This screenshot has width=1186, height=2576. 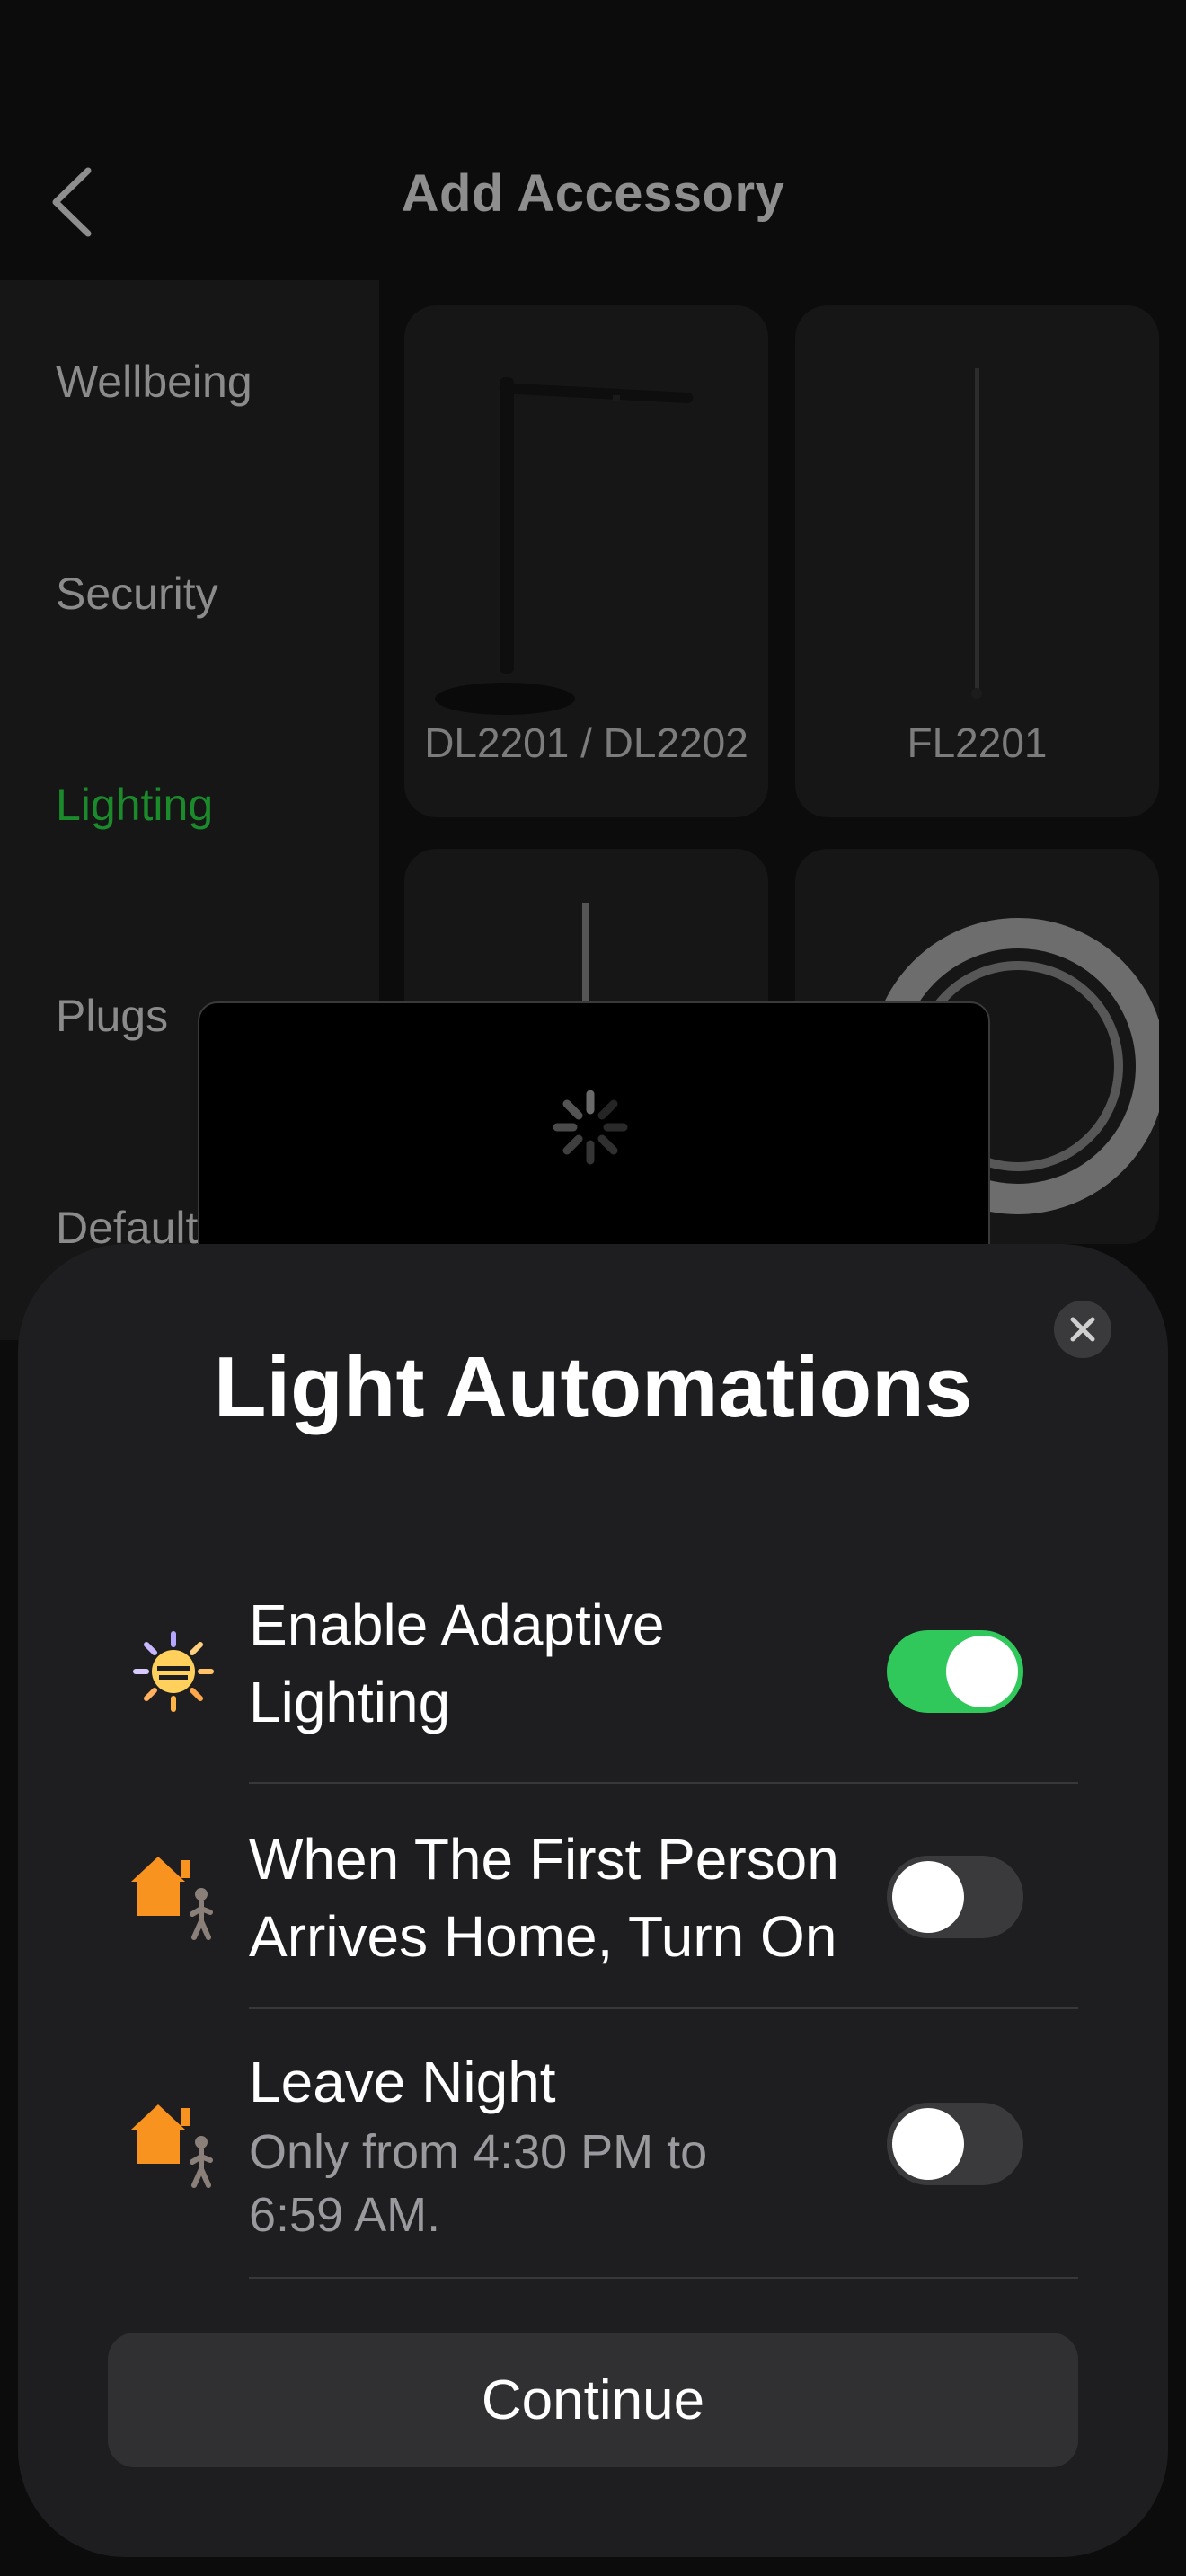 I want to click on page-title: Add Accessory, so click(x=593, y=193).